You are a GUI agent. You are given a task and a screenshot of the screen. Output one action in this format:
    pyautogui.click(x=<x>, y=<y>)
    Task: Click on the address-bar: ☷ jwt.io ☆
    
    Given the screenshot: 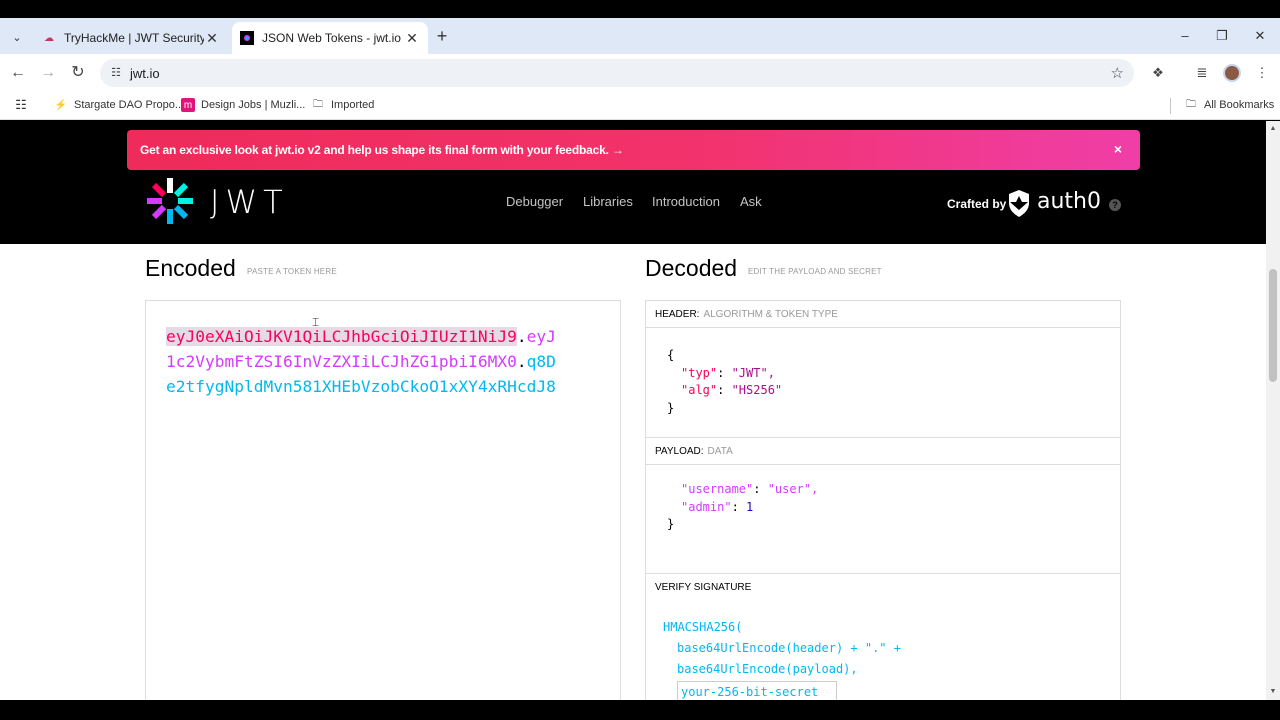 What is the action you would take?
    pyautogui.click(x=617, y=73)
    